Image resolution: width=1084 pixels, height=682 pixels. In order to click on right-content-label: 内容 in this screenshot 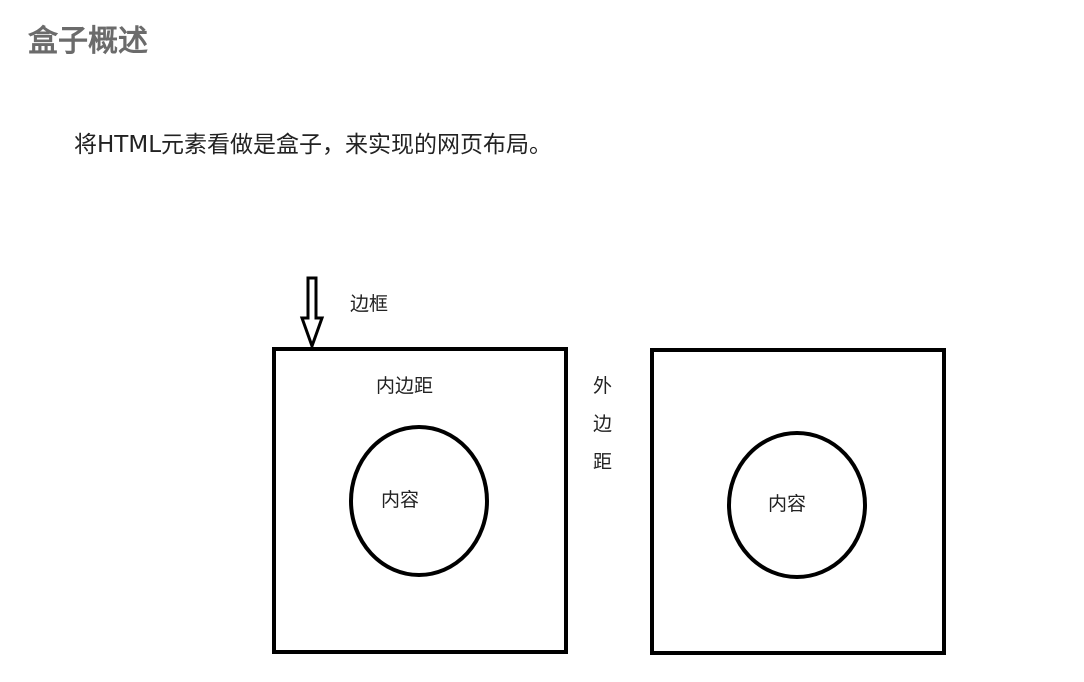, I will do `click(787, 504)`.